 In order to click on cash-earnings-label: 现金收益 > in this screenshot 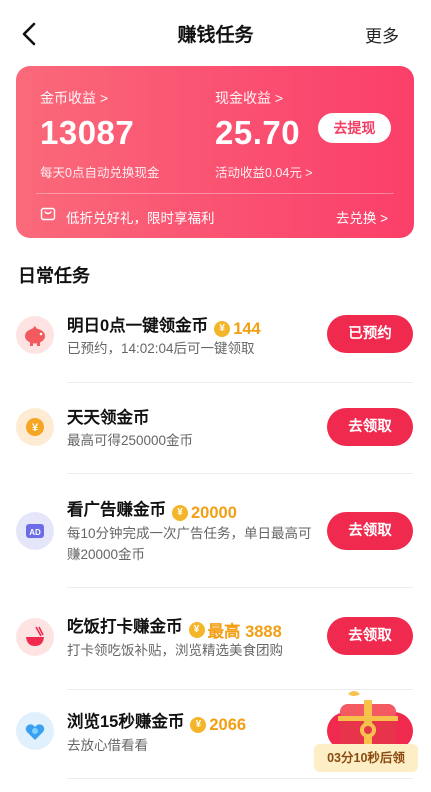, I will do `click(249, 98)`.